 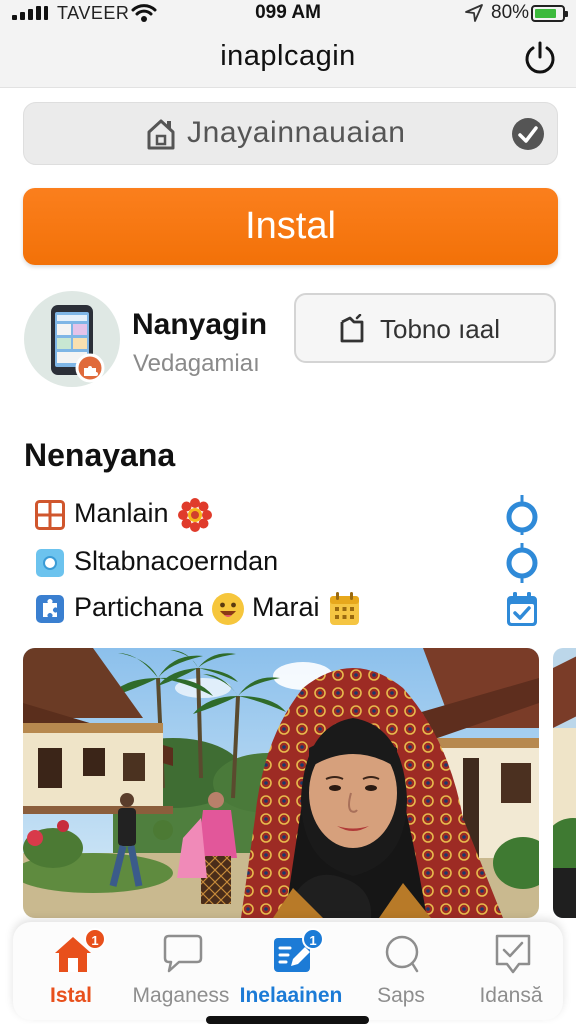 What do you see at coordinates (528, 134) in the screenshot?
I see `check-circle-icon` at bounding box center [528, 134].